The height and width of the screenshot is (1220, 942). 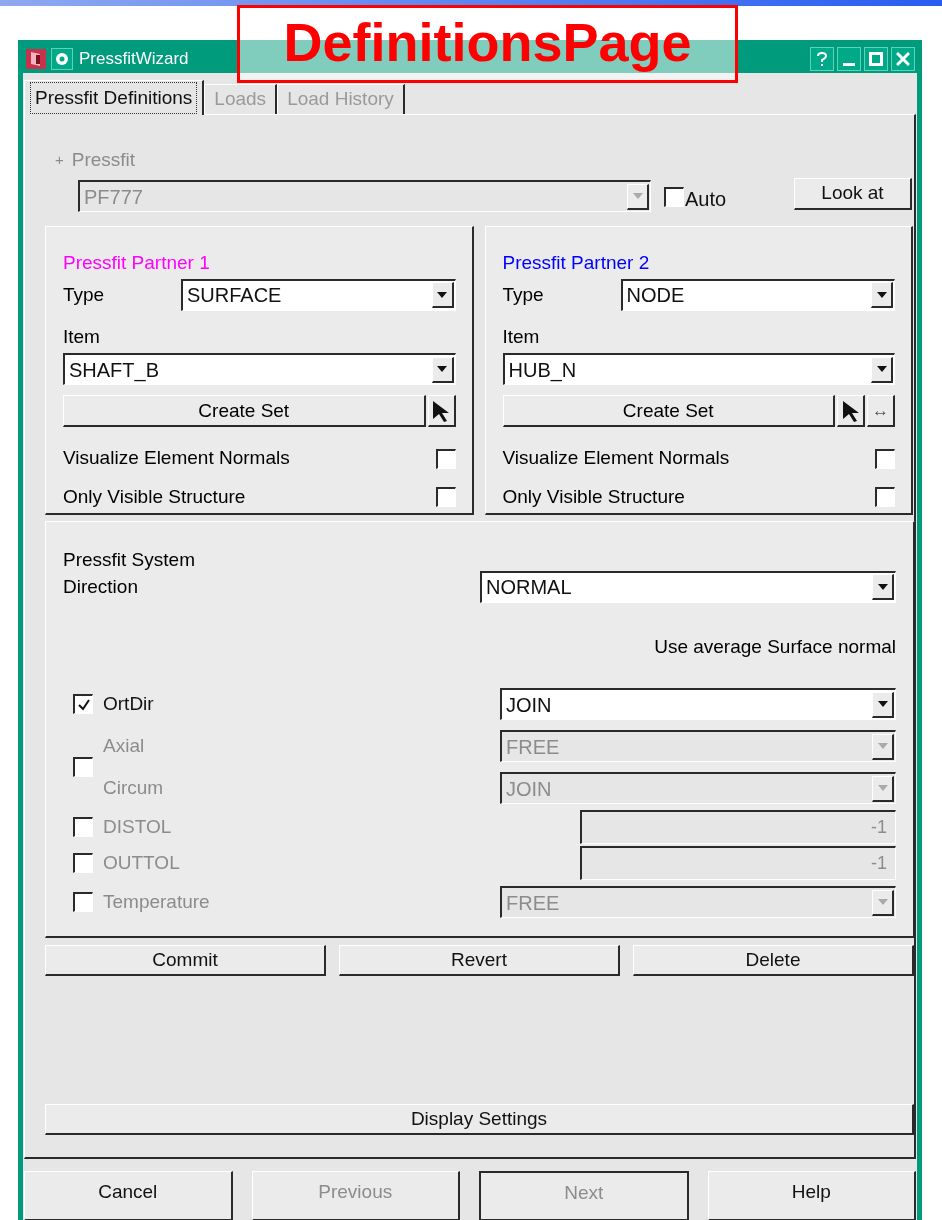 I want to click on partner-title: Pressfit Partner 2, so click(x=576, y=263).